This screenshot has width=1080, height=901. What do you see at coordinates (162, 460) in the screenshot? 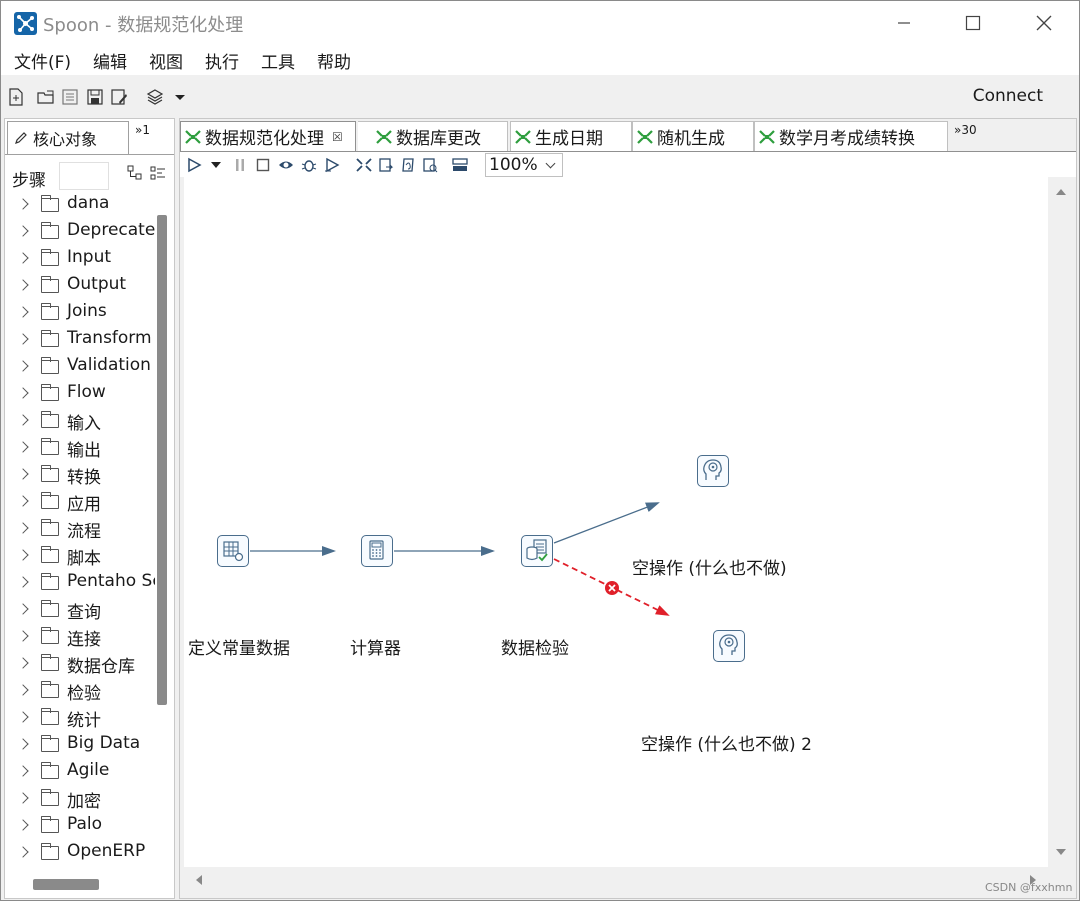
I see `tree-vertical-scrollbar` at bounding box center [162, 460].